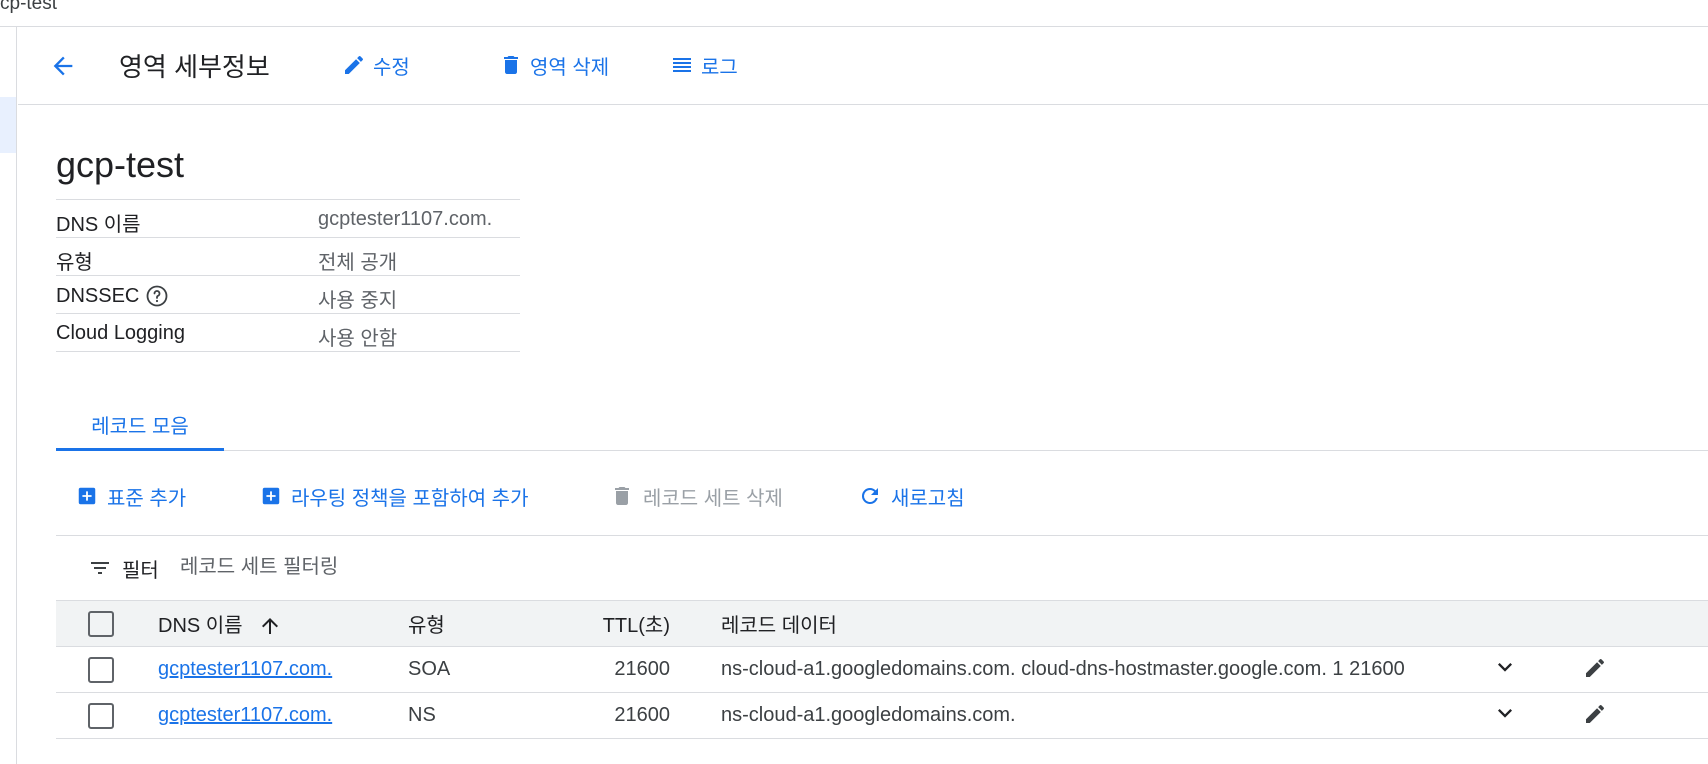 The height and width of the screenshot is (764, 1708). I want to click on arrow-back-icon, so click(63, 66).